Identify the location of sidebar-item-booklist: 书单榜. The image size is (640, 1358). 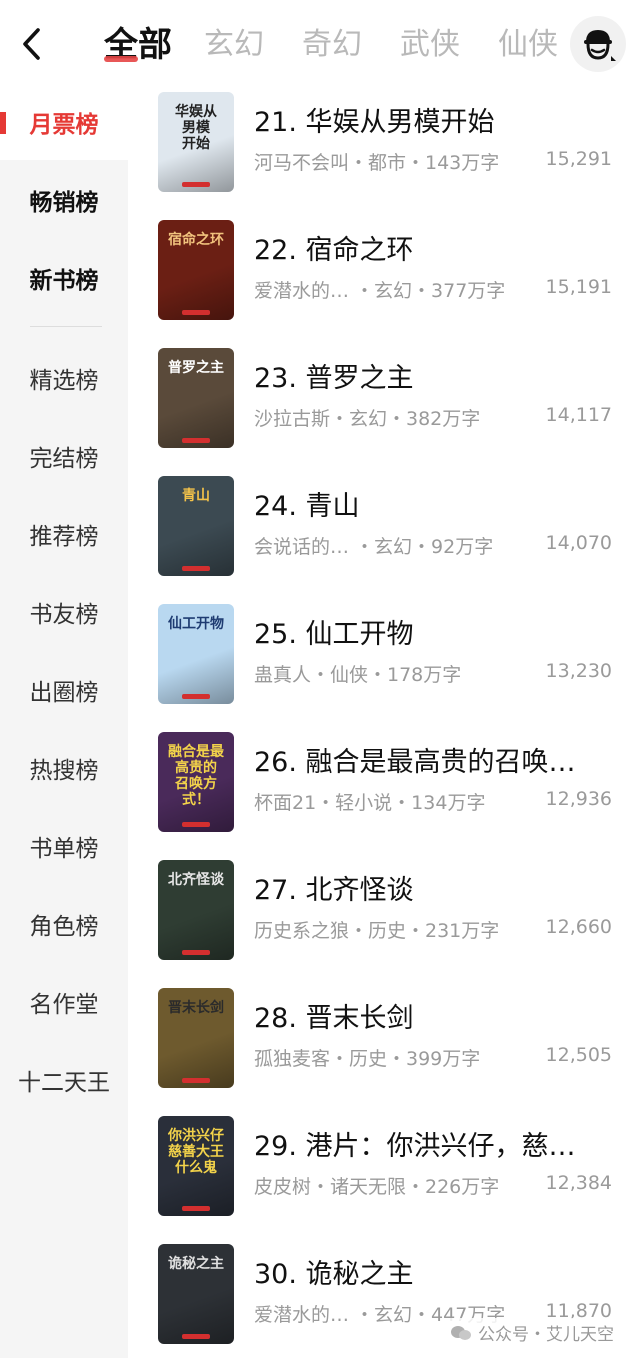
(64, 846).